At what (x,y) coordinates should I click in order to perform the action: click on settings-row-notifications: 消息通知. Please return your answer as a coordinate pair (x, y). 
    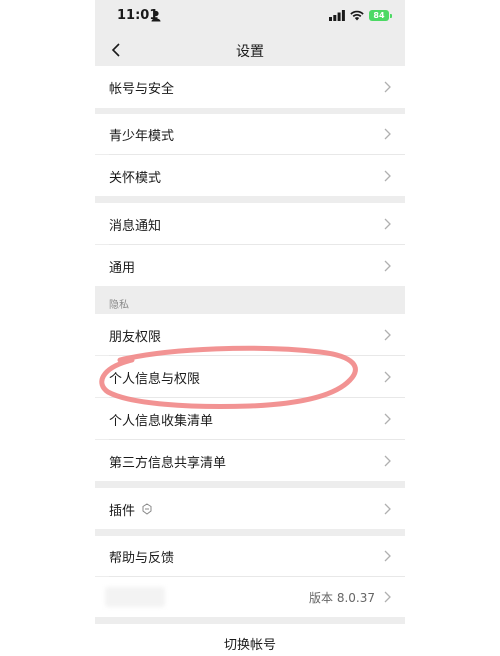
    Looking at the image, I should click on (250, 223).